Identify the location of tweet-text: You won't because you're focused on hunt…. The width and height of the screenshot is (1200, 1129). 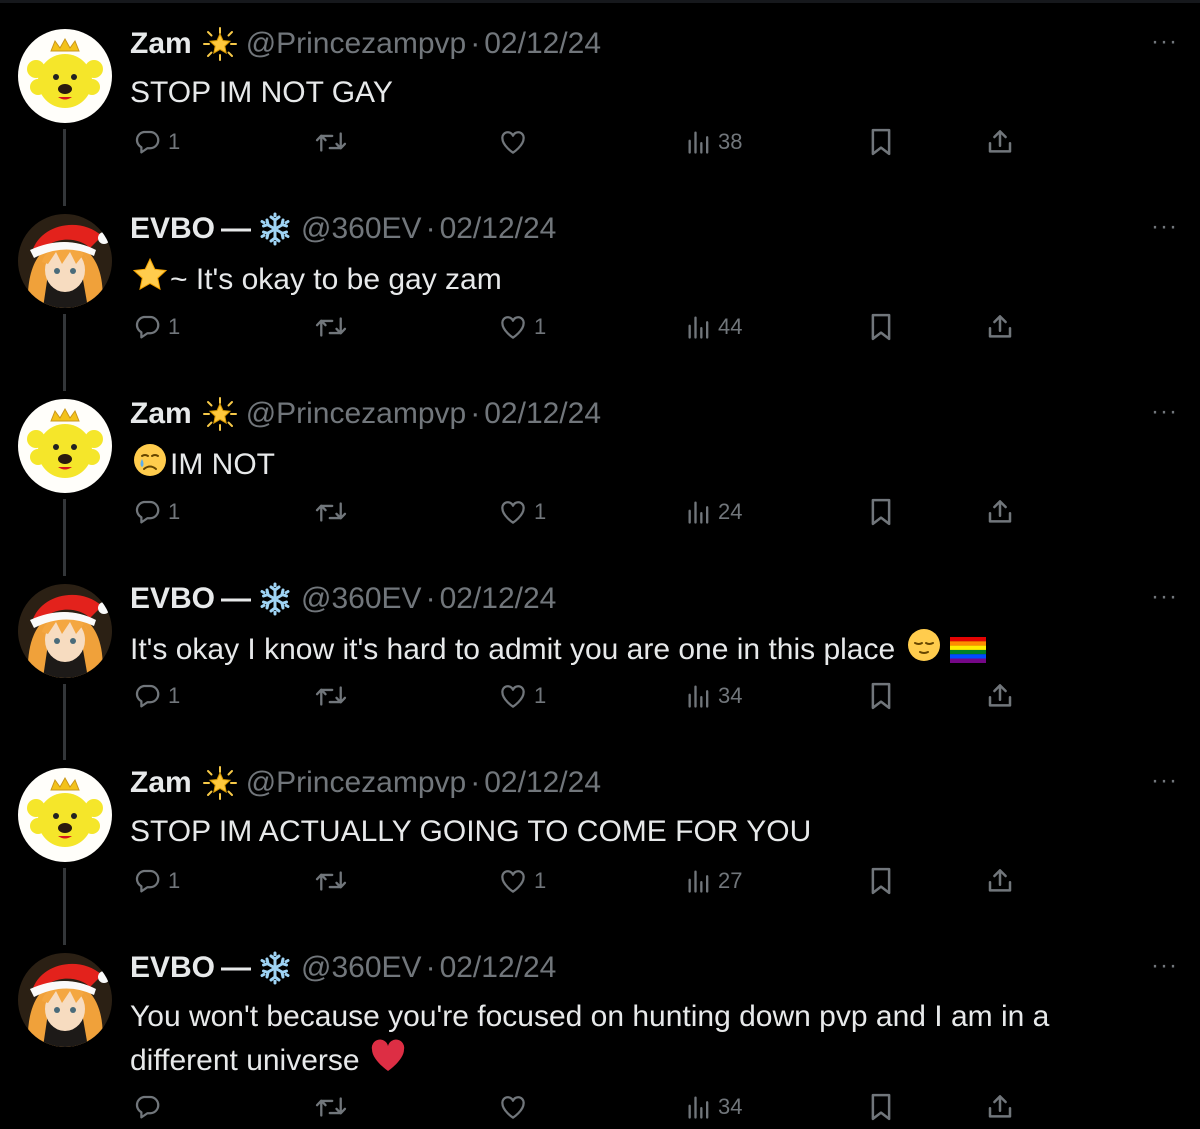
(590, 1038).